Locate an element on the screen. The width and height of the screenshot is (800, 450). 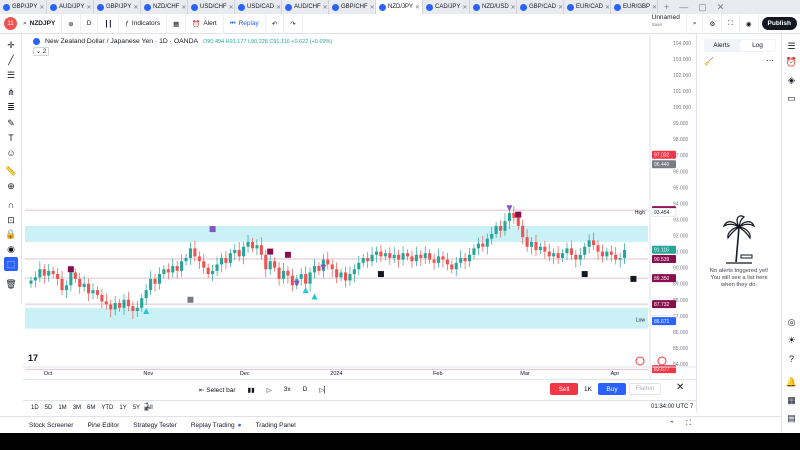
browser-tab: NZD/JPY ✕ is located at coordinates (399, 7).